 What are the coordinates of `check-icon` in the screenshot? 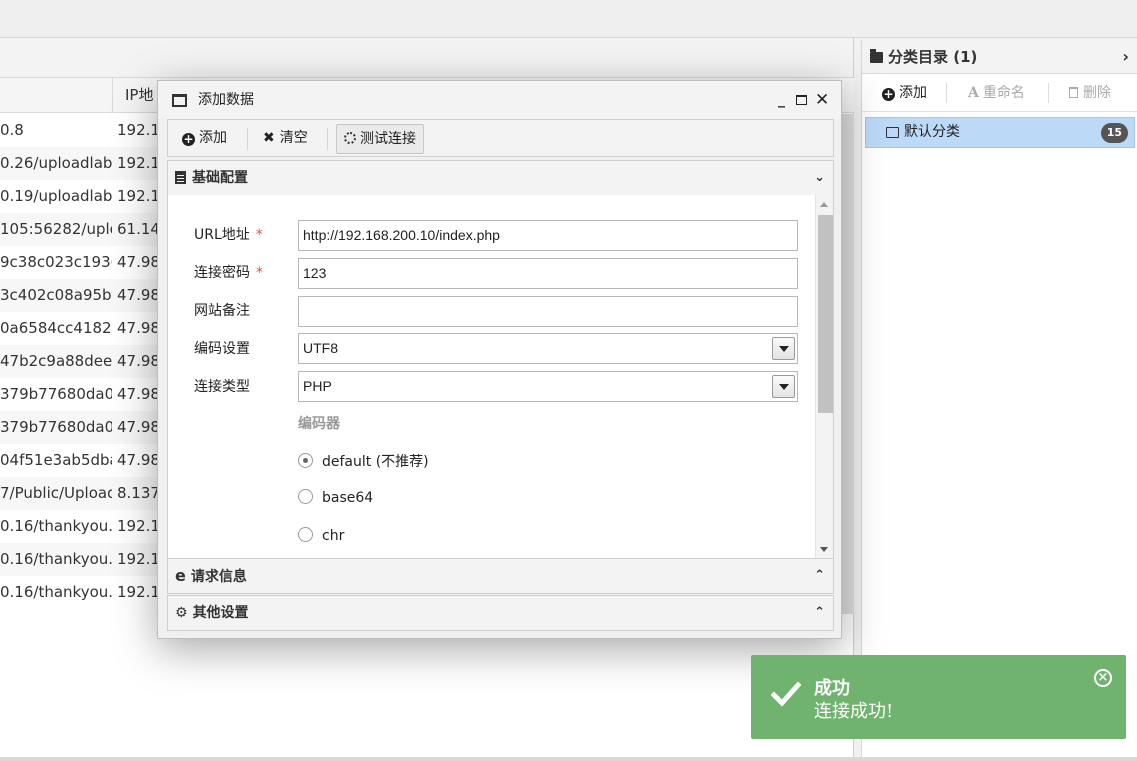 It's located at (786, 694).